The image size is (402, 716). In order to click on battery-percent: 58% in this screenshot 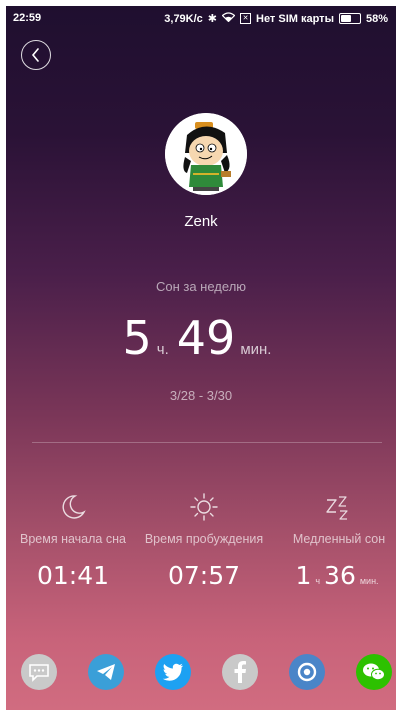, I will do `click(376, 18)`.